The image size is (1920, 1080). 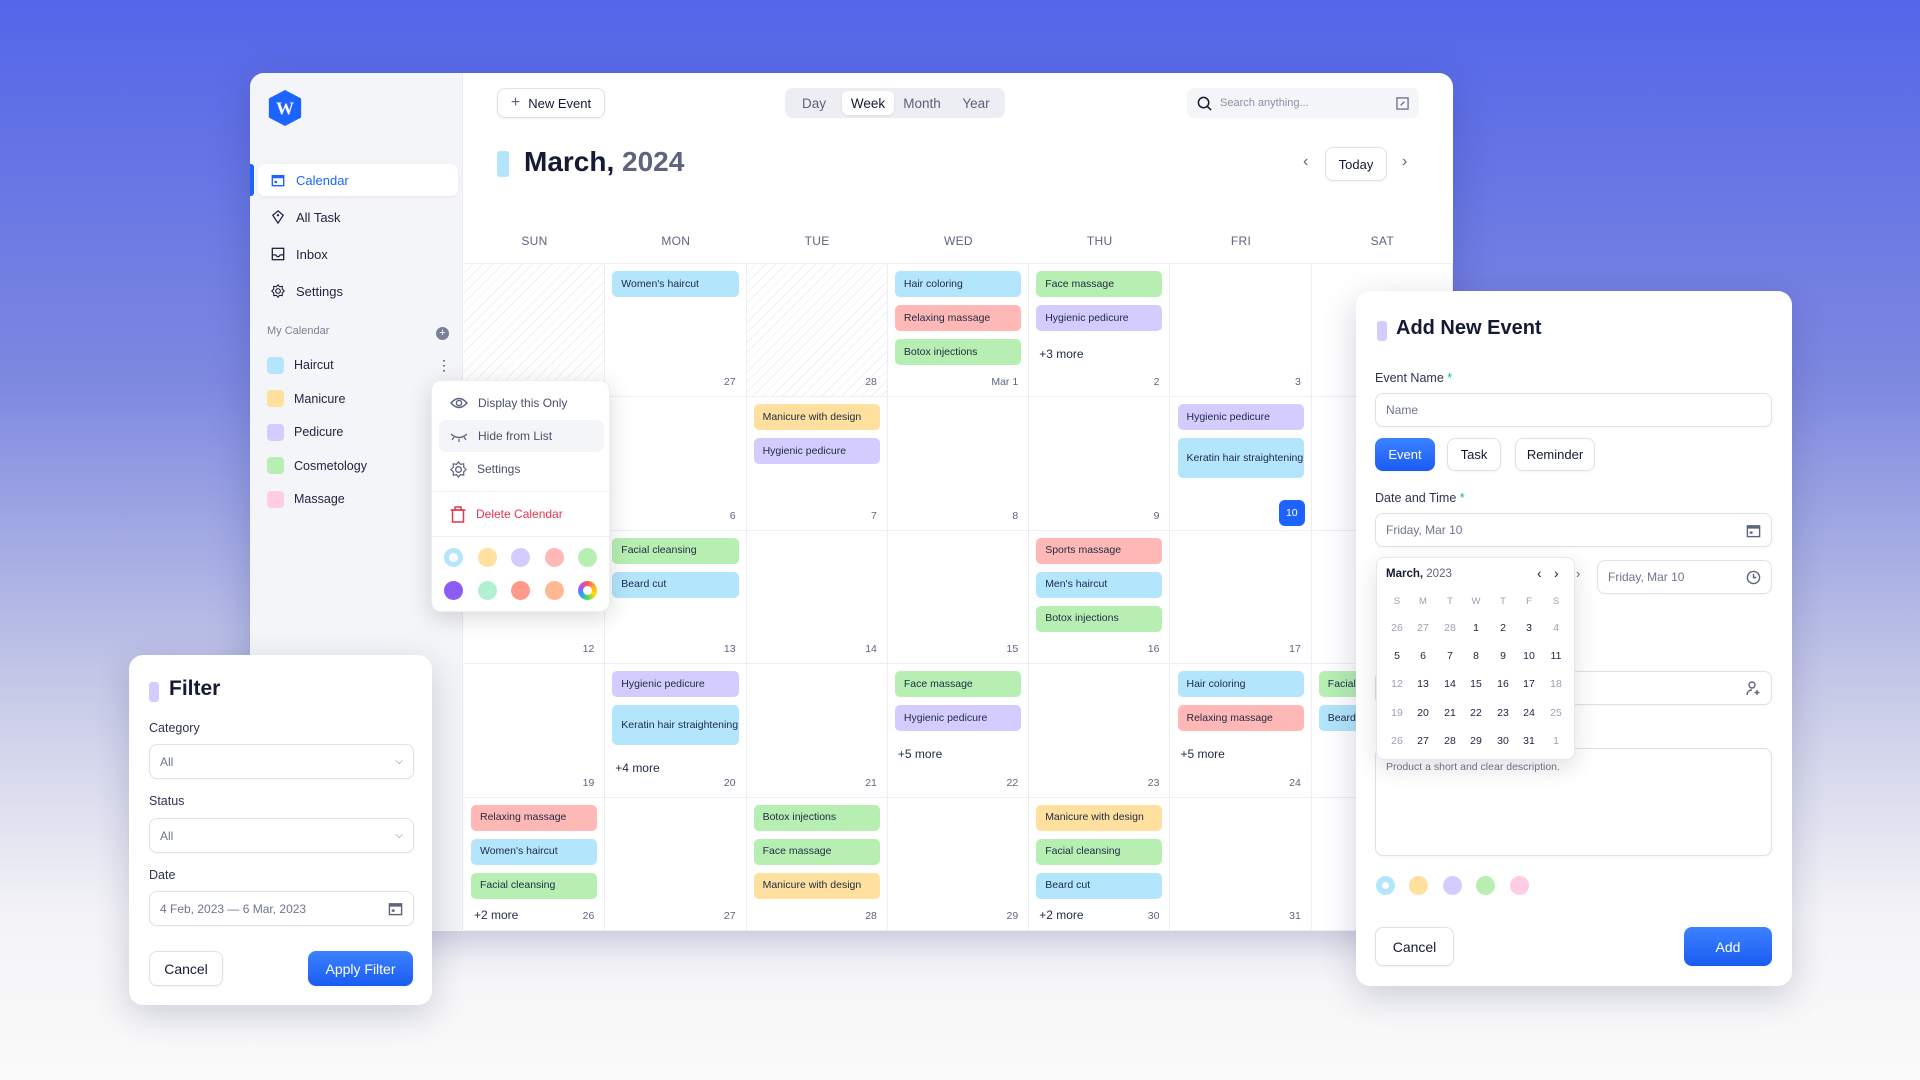 What do you see at coordinates (958, 731) in the screenshot?
I see `day-cell: Face massage Hygienic pedicure +5 more 22` at bounding box center [958, 731].